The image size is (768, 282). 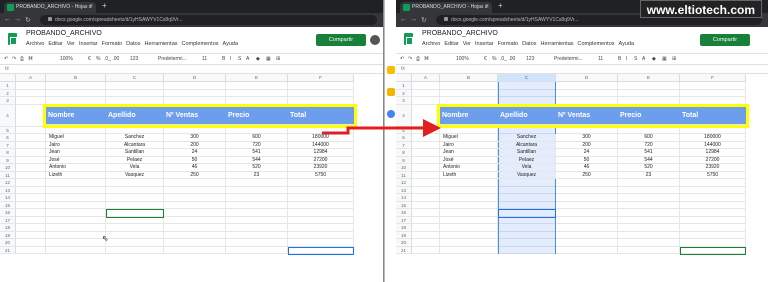 What do you see at coordinates (195, 153) in the screenshot?
I see `data-cell: 24` at bounding box center [195, 153].